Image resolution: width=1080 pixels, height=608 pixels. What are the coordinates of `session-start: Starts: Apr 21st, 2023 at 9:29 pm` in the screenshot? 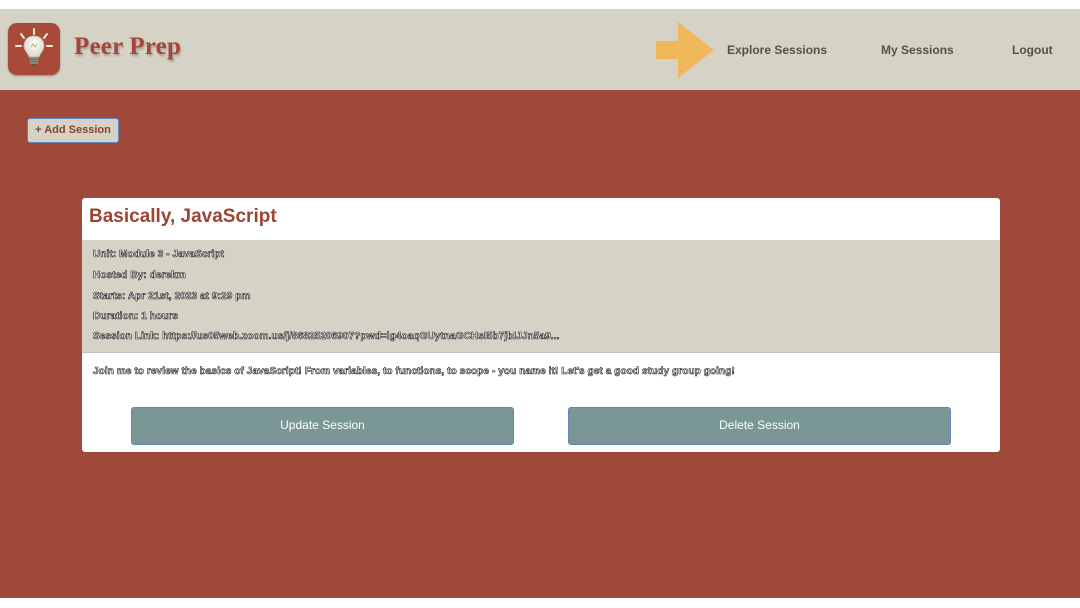 It's located at (172, 297).